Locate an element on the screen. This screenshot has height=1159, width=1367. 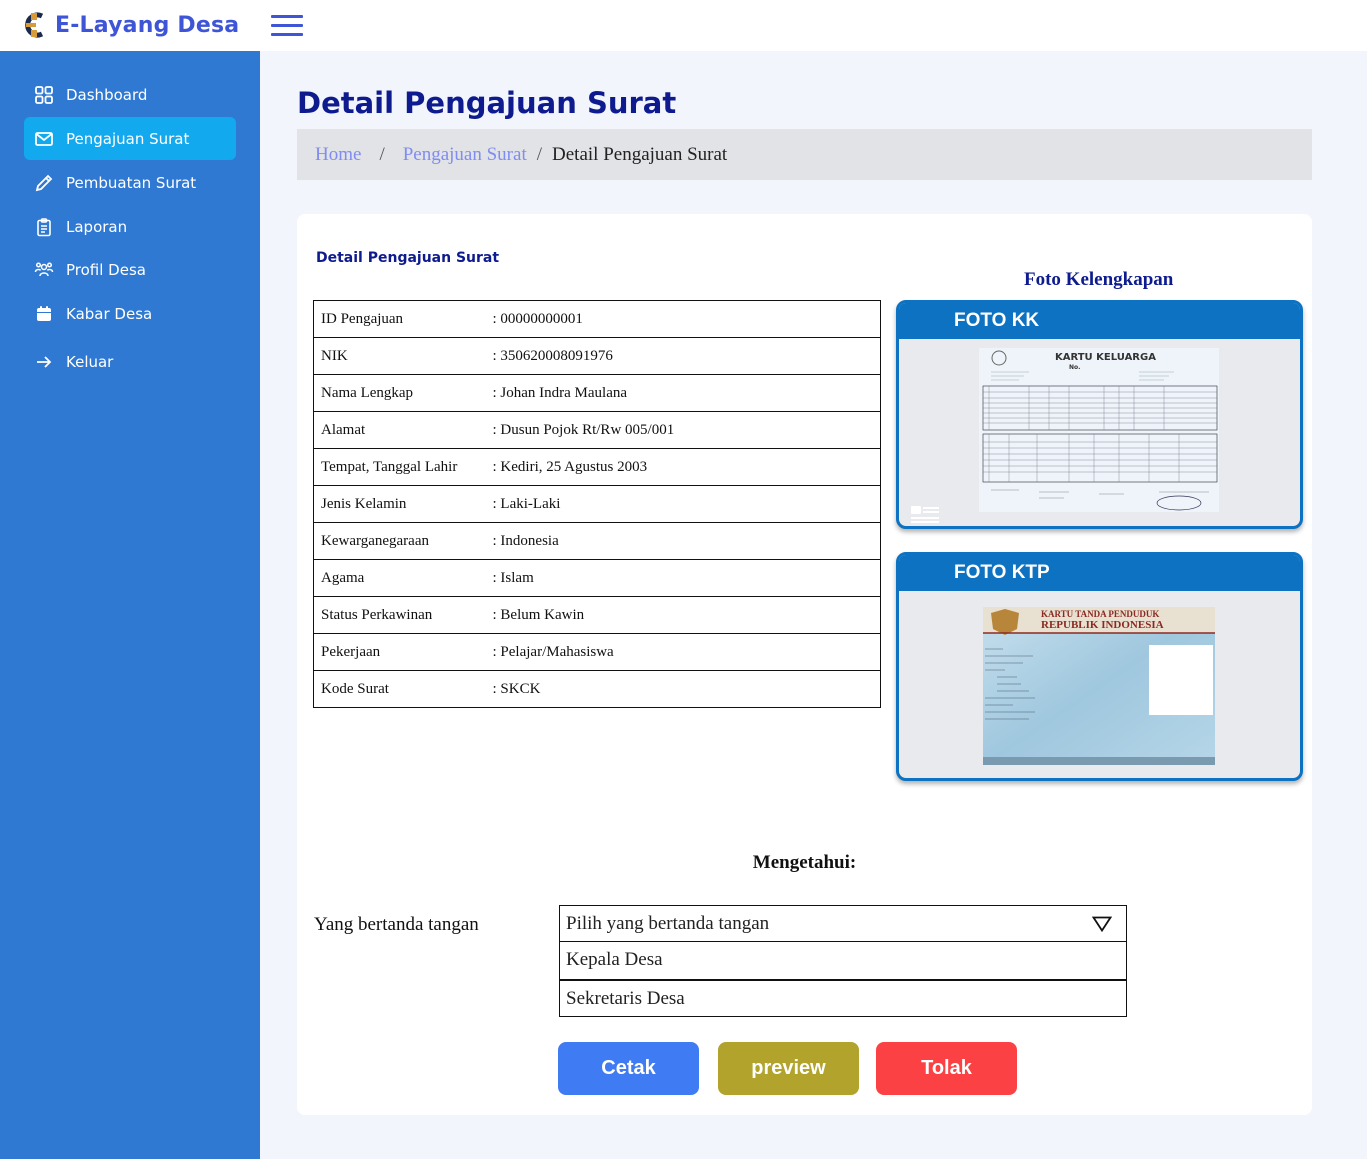
detail-row: Kode Surat: SKCK is located at coordinates (597, 689).